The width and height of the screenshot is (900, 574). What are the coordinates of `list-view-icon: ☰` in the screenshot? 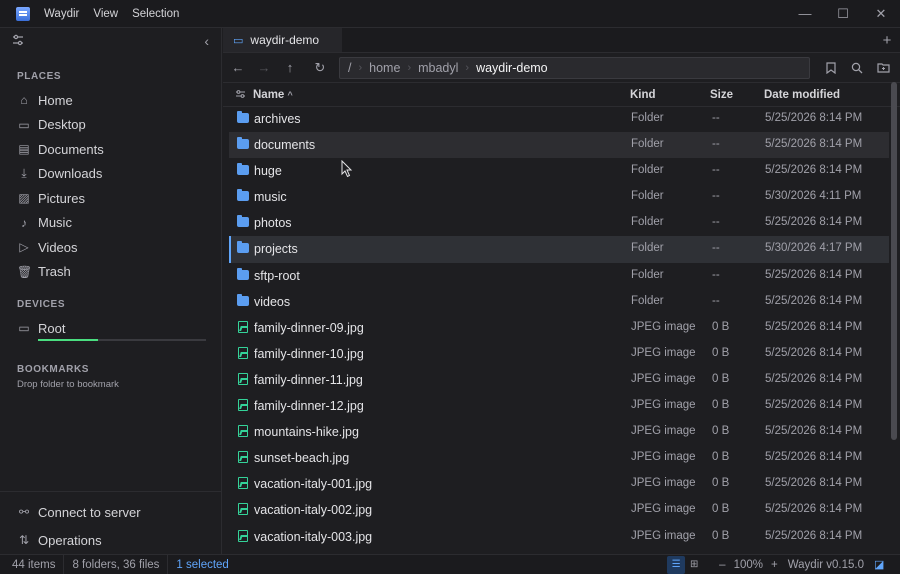 It's located at (676, 564).